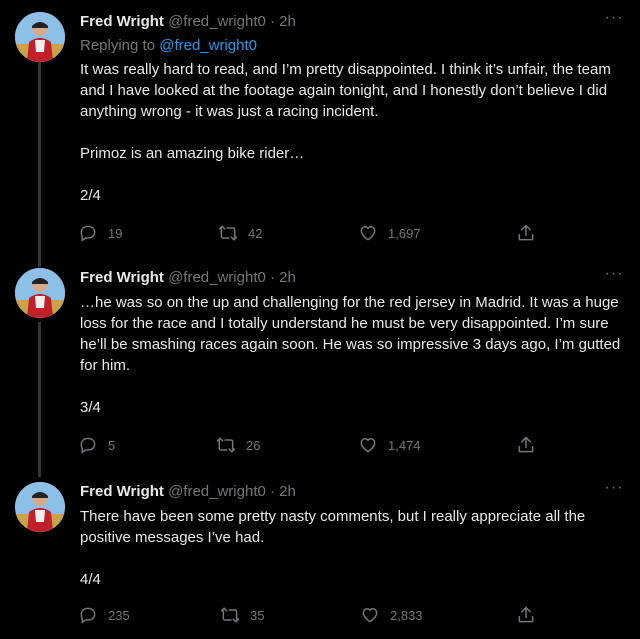 This screenshot has width=640, height=639. I want to click on tweet-actions: 235 35 2,833, so click(313, 615).